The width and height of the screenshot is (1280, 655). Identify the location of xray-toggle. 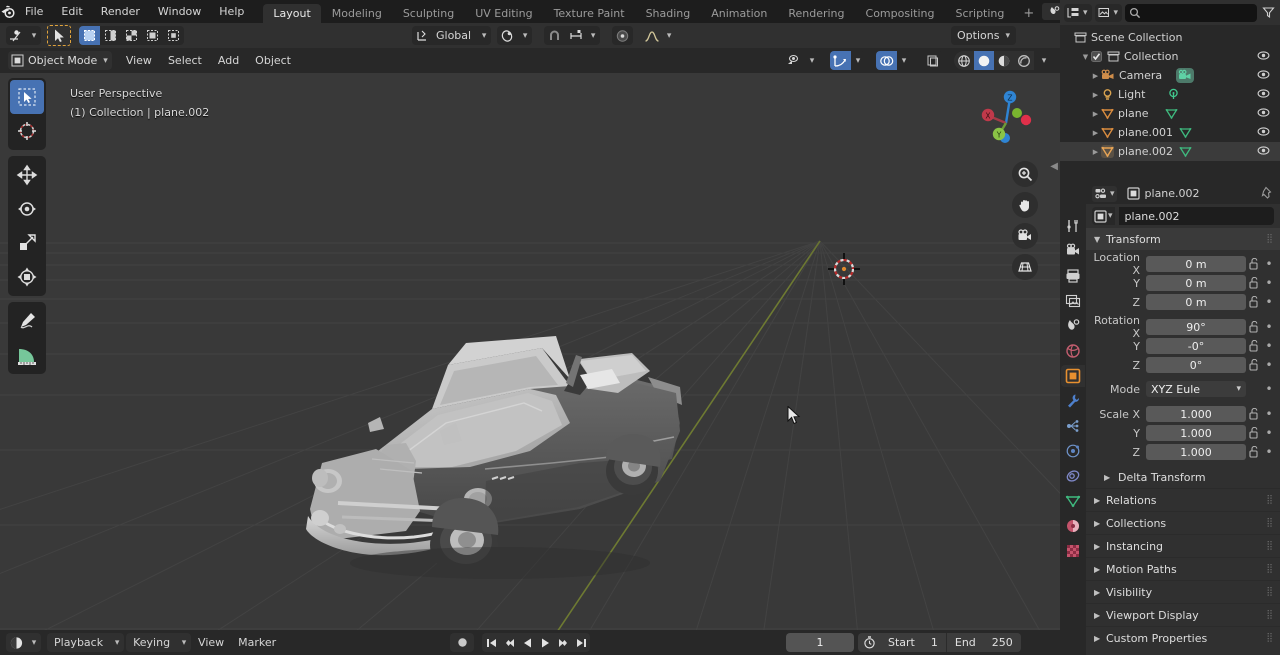
(932, 60).